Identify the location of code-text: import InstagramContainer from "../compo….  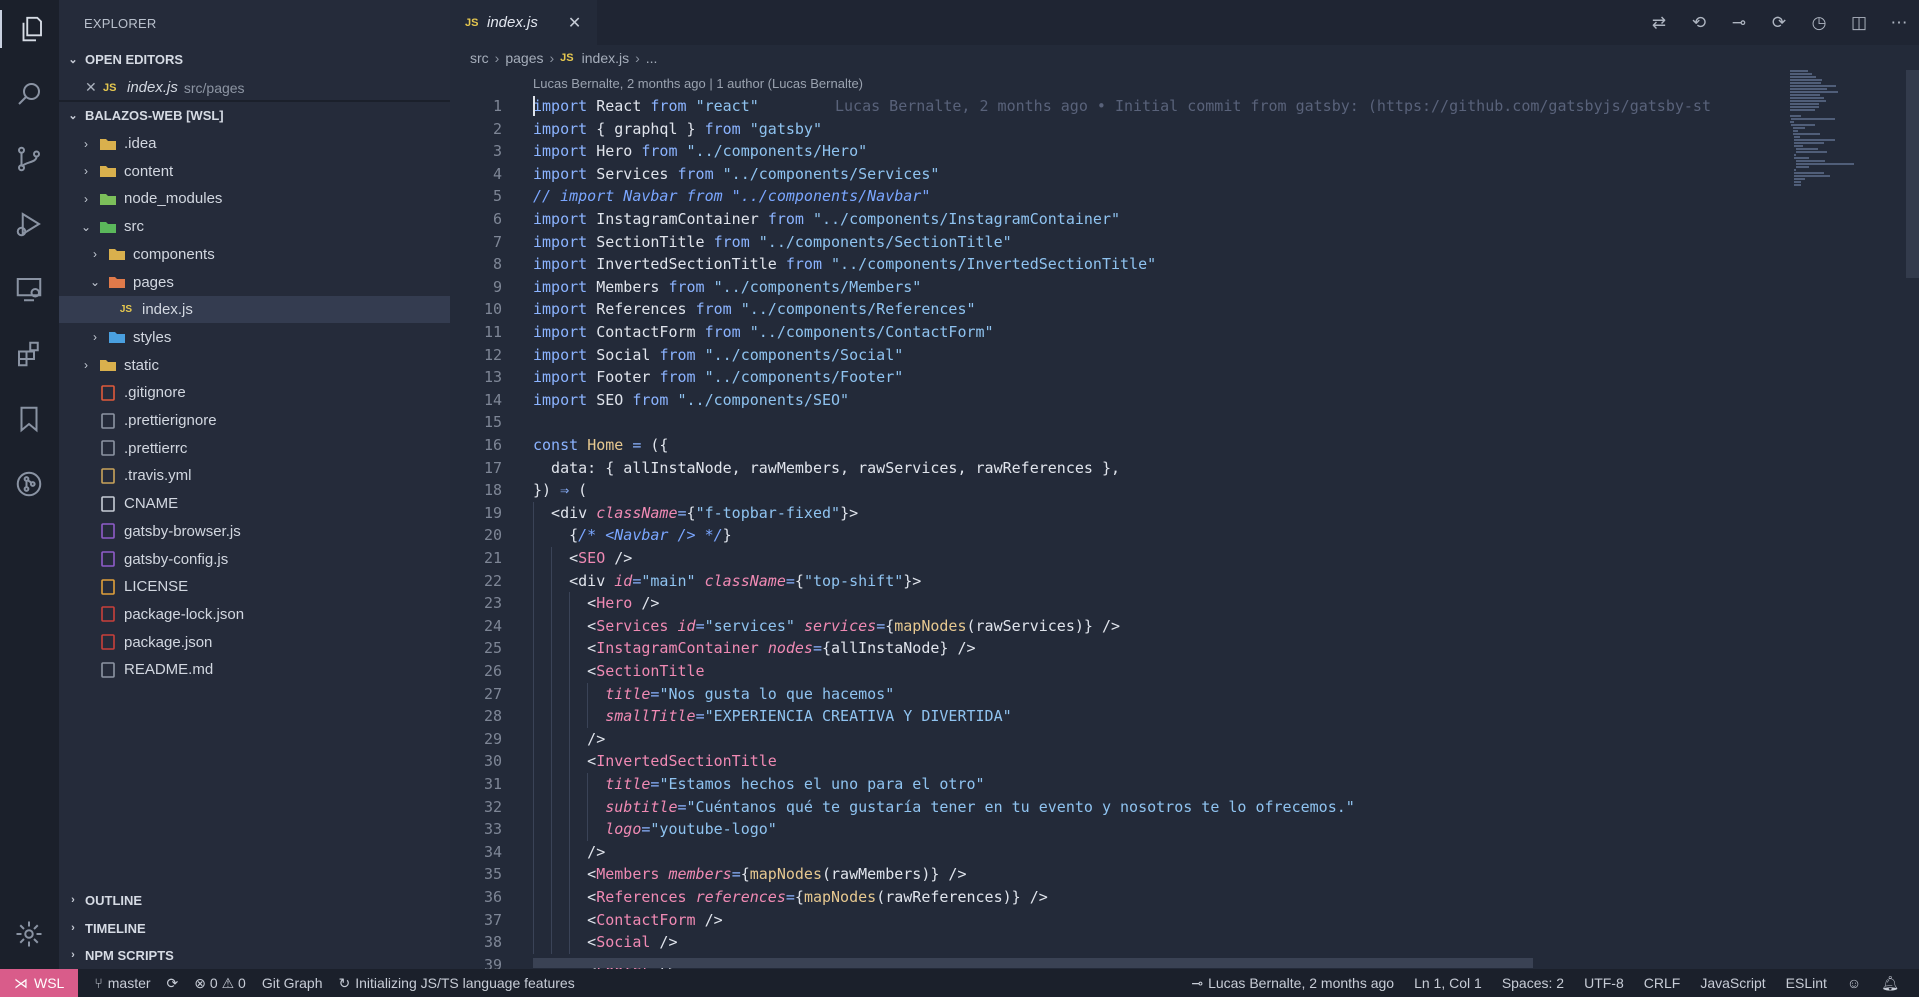
(827, 219).